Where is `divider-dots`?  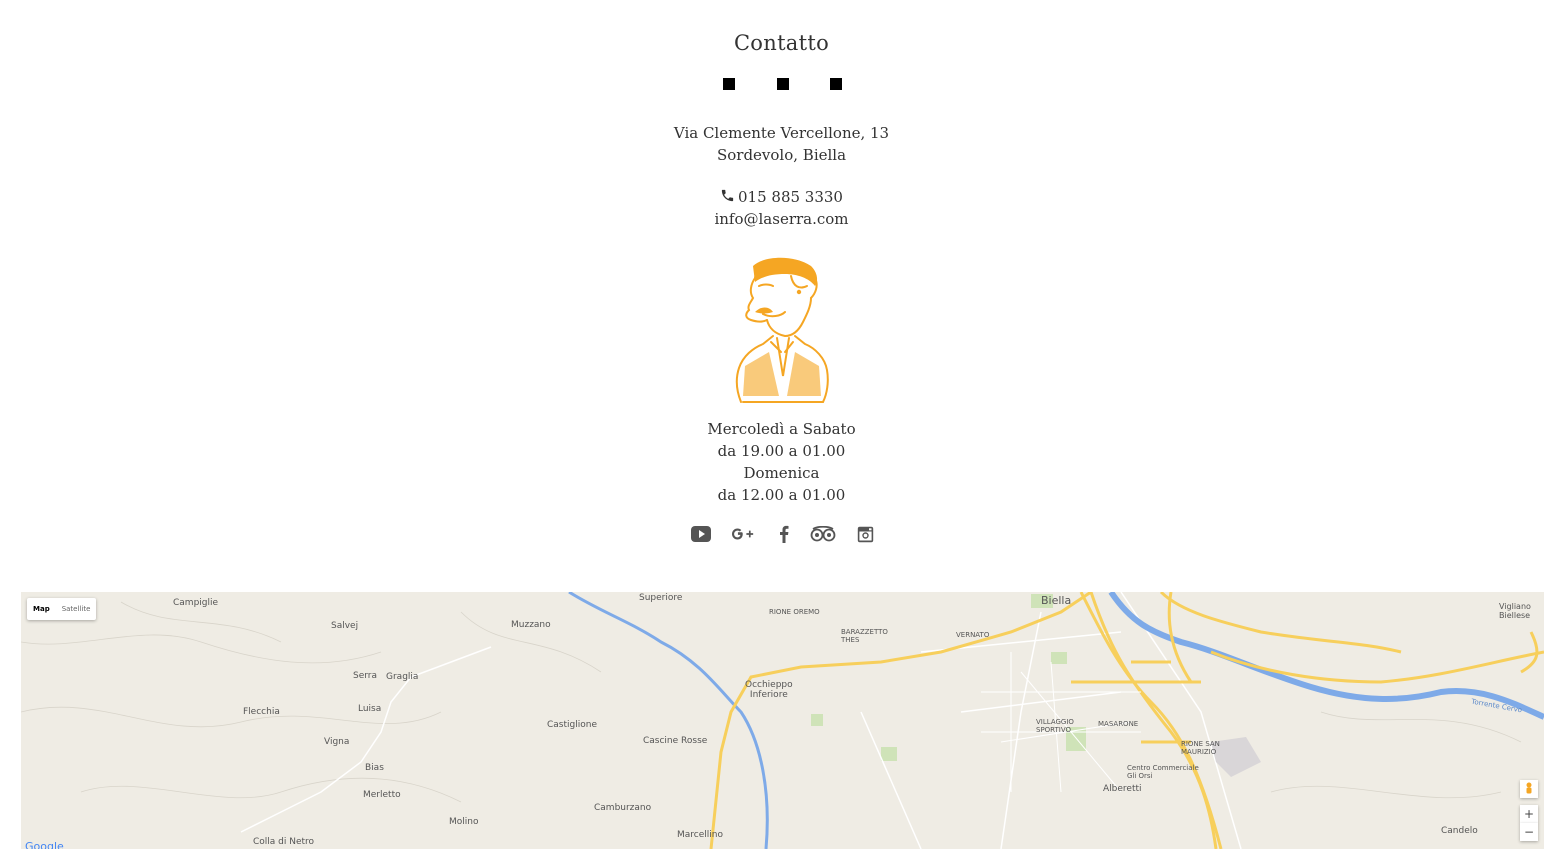 divider-dots is located at coordinates (783, 84).